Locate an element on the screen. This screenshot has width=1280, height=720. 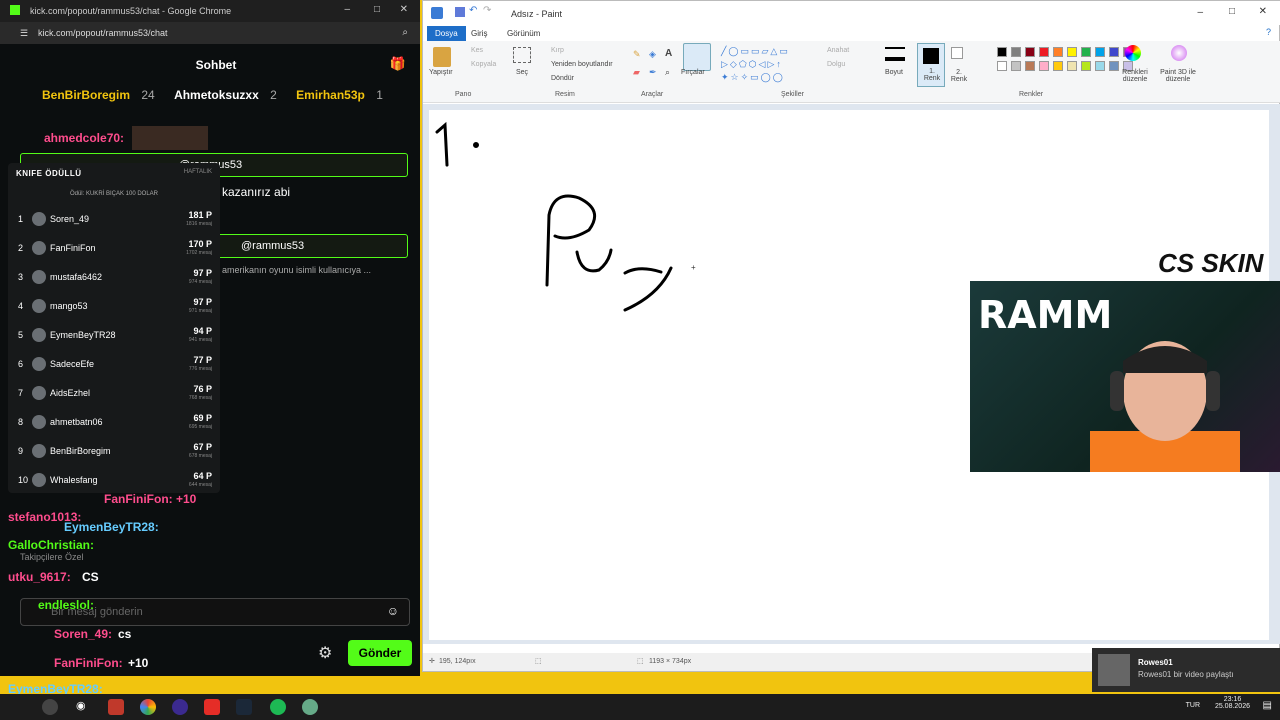
avatar is located at coordinates (39, 248).